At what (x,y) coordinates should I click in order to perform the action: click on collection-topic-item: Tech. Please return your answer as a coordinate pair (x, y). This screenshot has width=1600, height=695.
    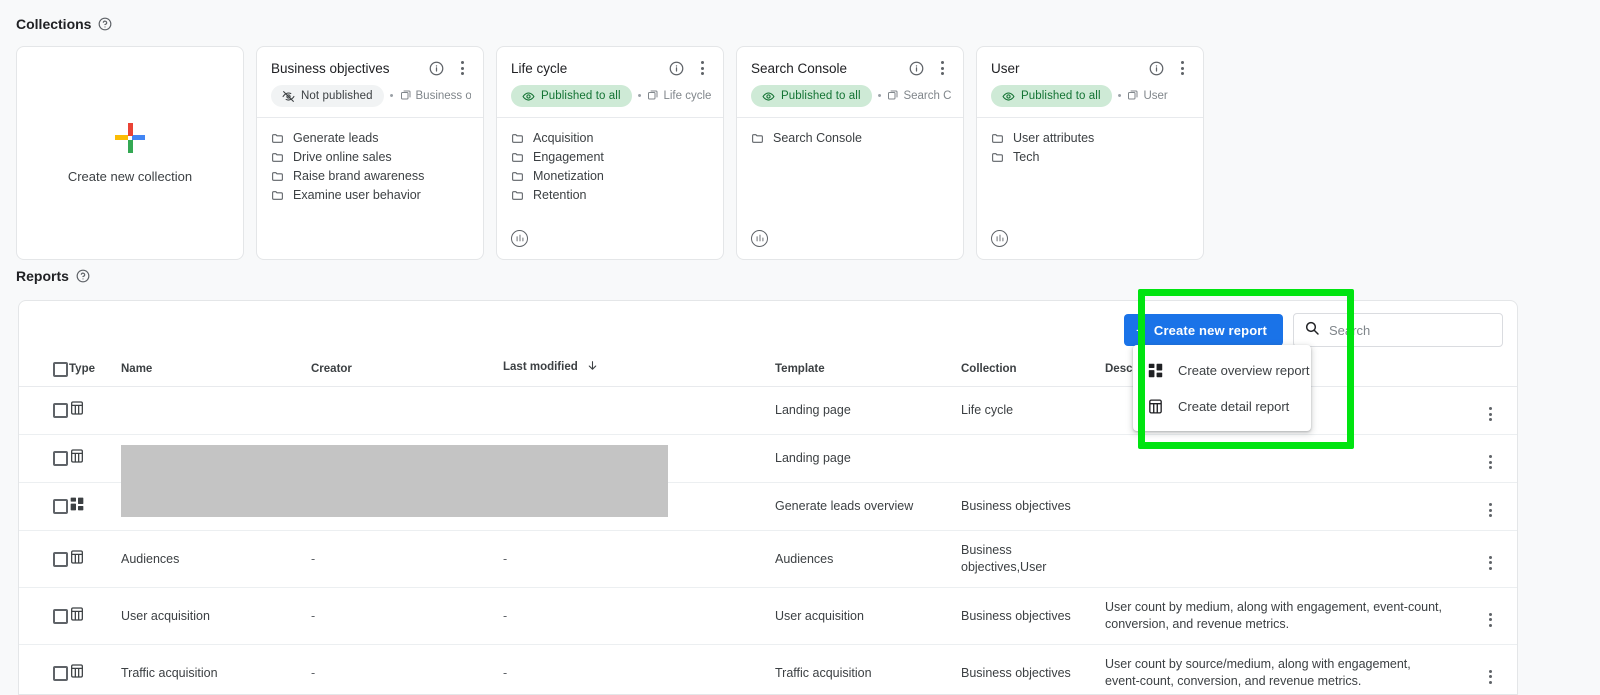
    Looking at the image, I should click on (1090, 157).